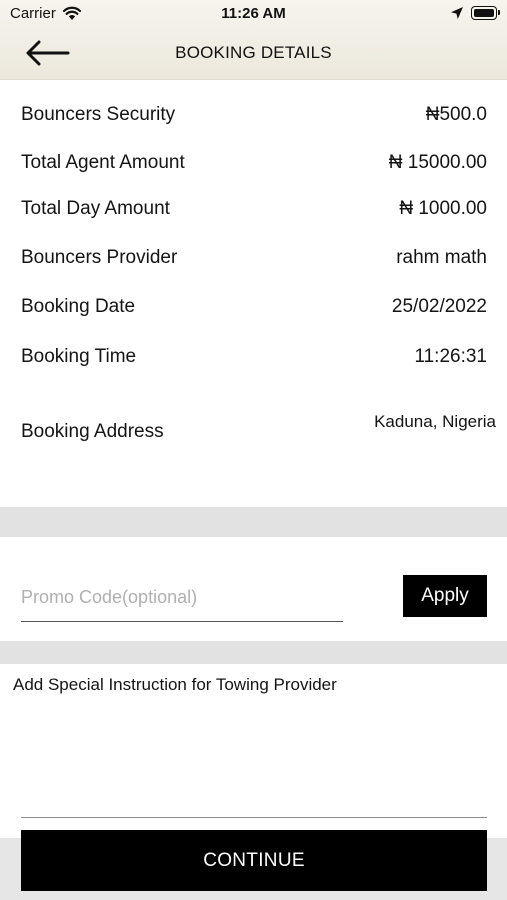  I want to click on status-time: 11:26 AM, so click(253, 13).